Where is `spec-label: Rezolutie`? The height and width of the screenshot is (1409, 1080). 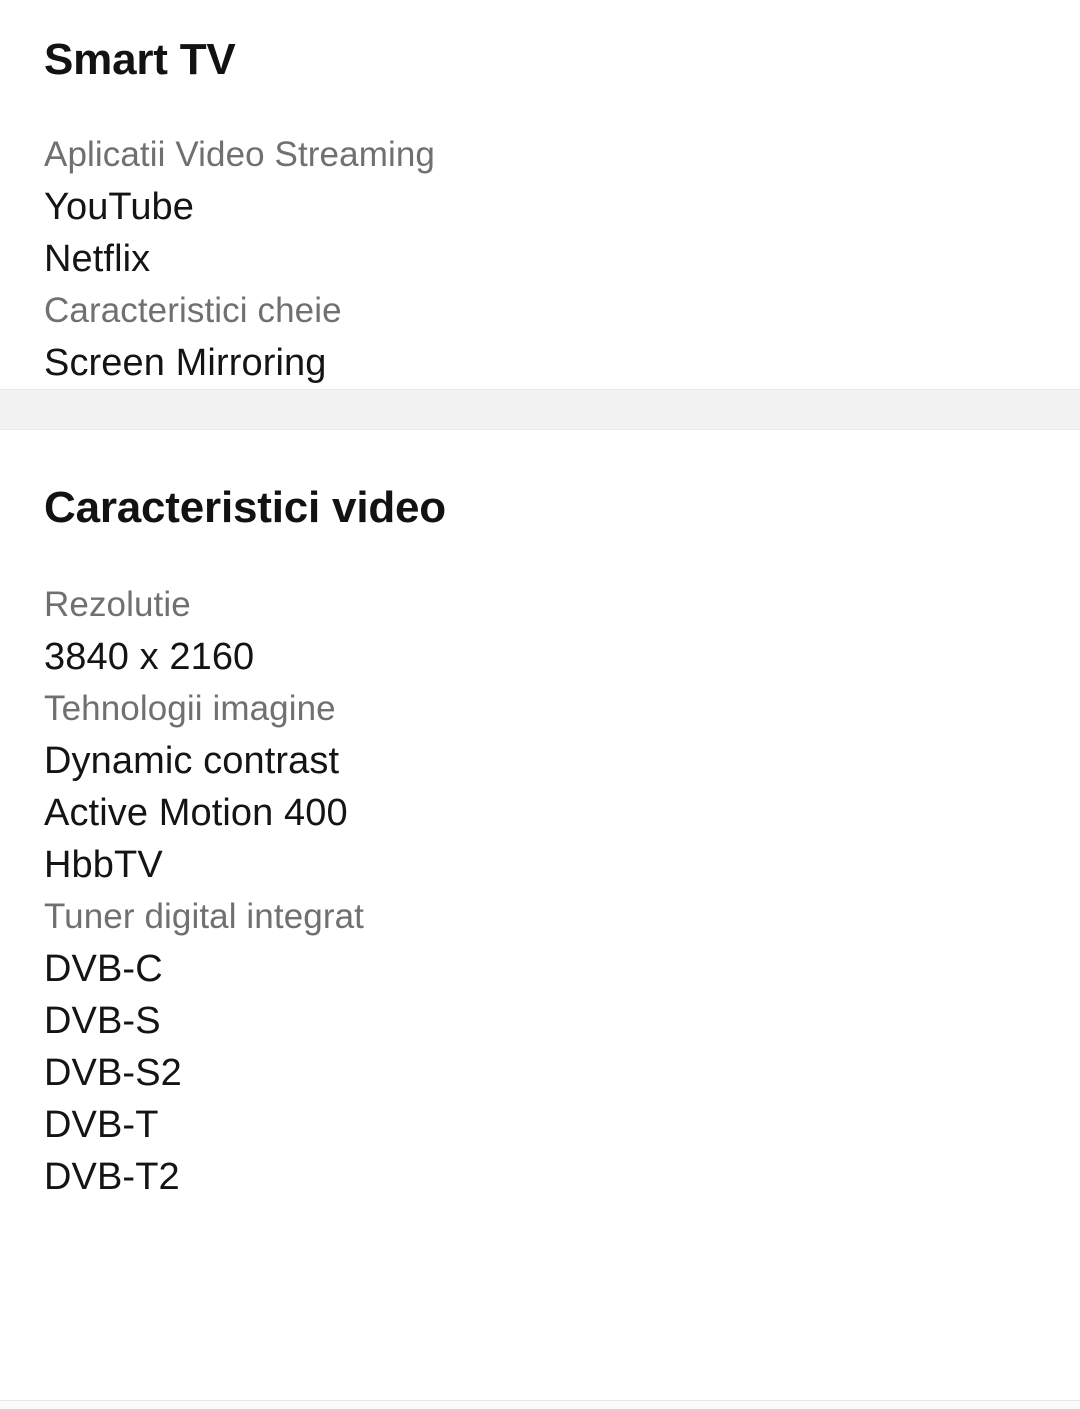 spec-label: Rezolutie is located at coordinates (117, 604).